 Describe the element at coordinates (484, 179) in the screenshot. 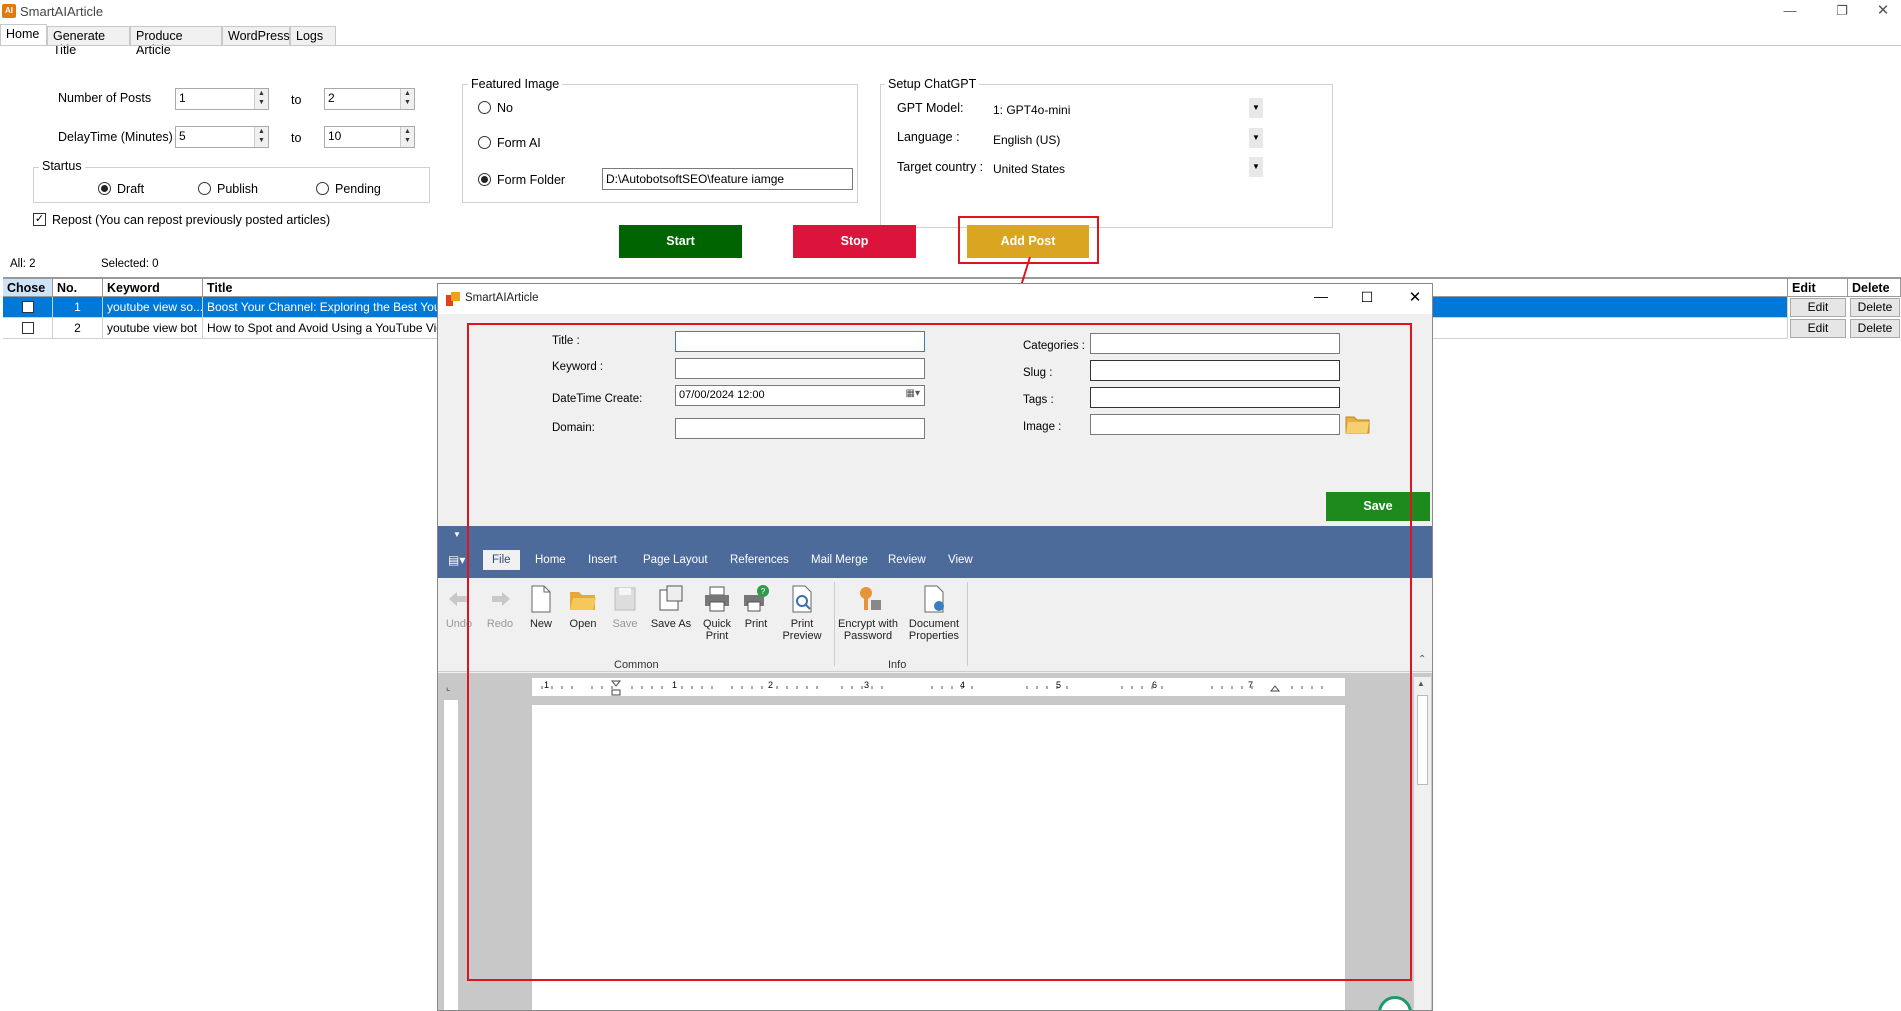

I see `featured-folder-radio` at that location.